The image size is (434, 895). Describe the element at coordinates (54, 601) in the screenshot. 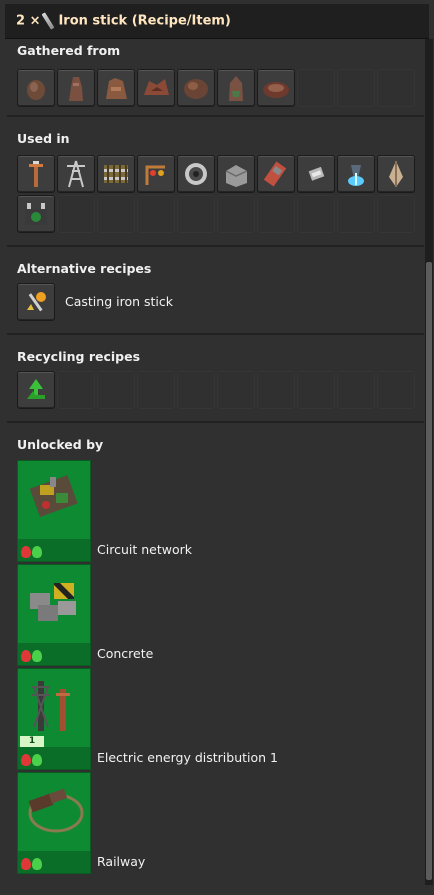

I see `concrete-tech-icon` at that location.